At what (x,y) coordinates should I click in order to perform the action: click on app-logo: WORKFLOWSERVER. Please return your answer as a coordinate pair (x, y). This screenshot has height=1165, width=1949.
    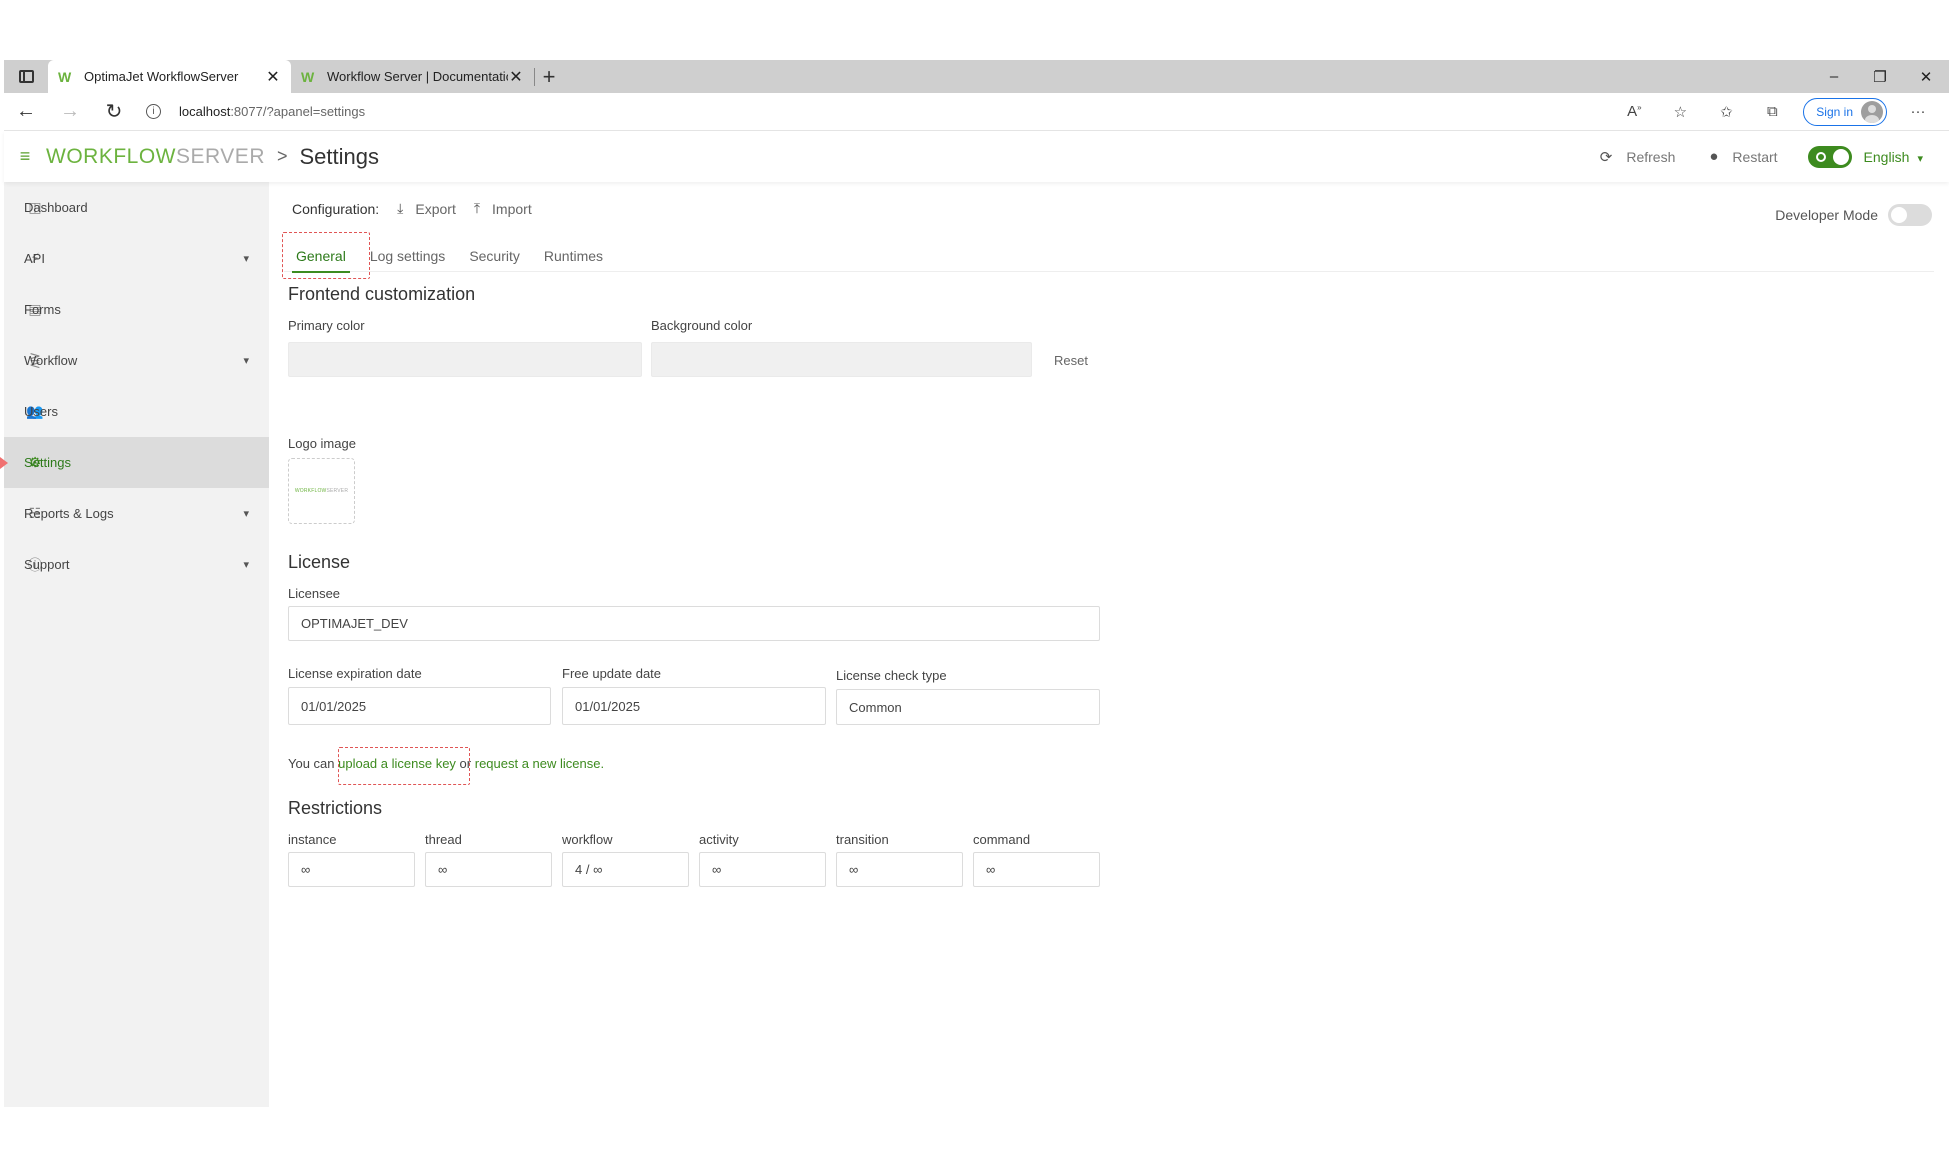
    Looking at the image, I should click on (155, 157).